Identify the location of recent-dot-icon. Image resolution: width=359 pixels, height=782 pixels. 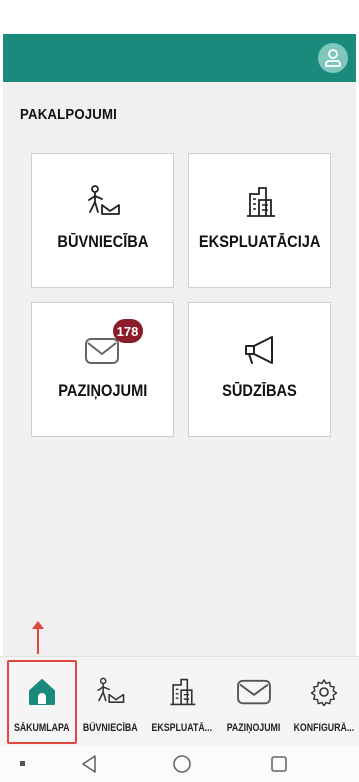
(22, 763).